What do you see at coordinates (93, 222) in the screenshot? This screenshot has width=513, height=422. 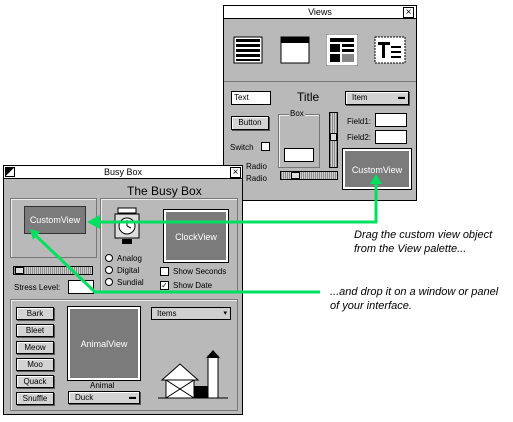 I see `drag-arrowhead-icon` at bounding box center [93, 222].